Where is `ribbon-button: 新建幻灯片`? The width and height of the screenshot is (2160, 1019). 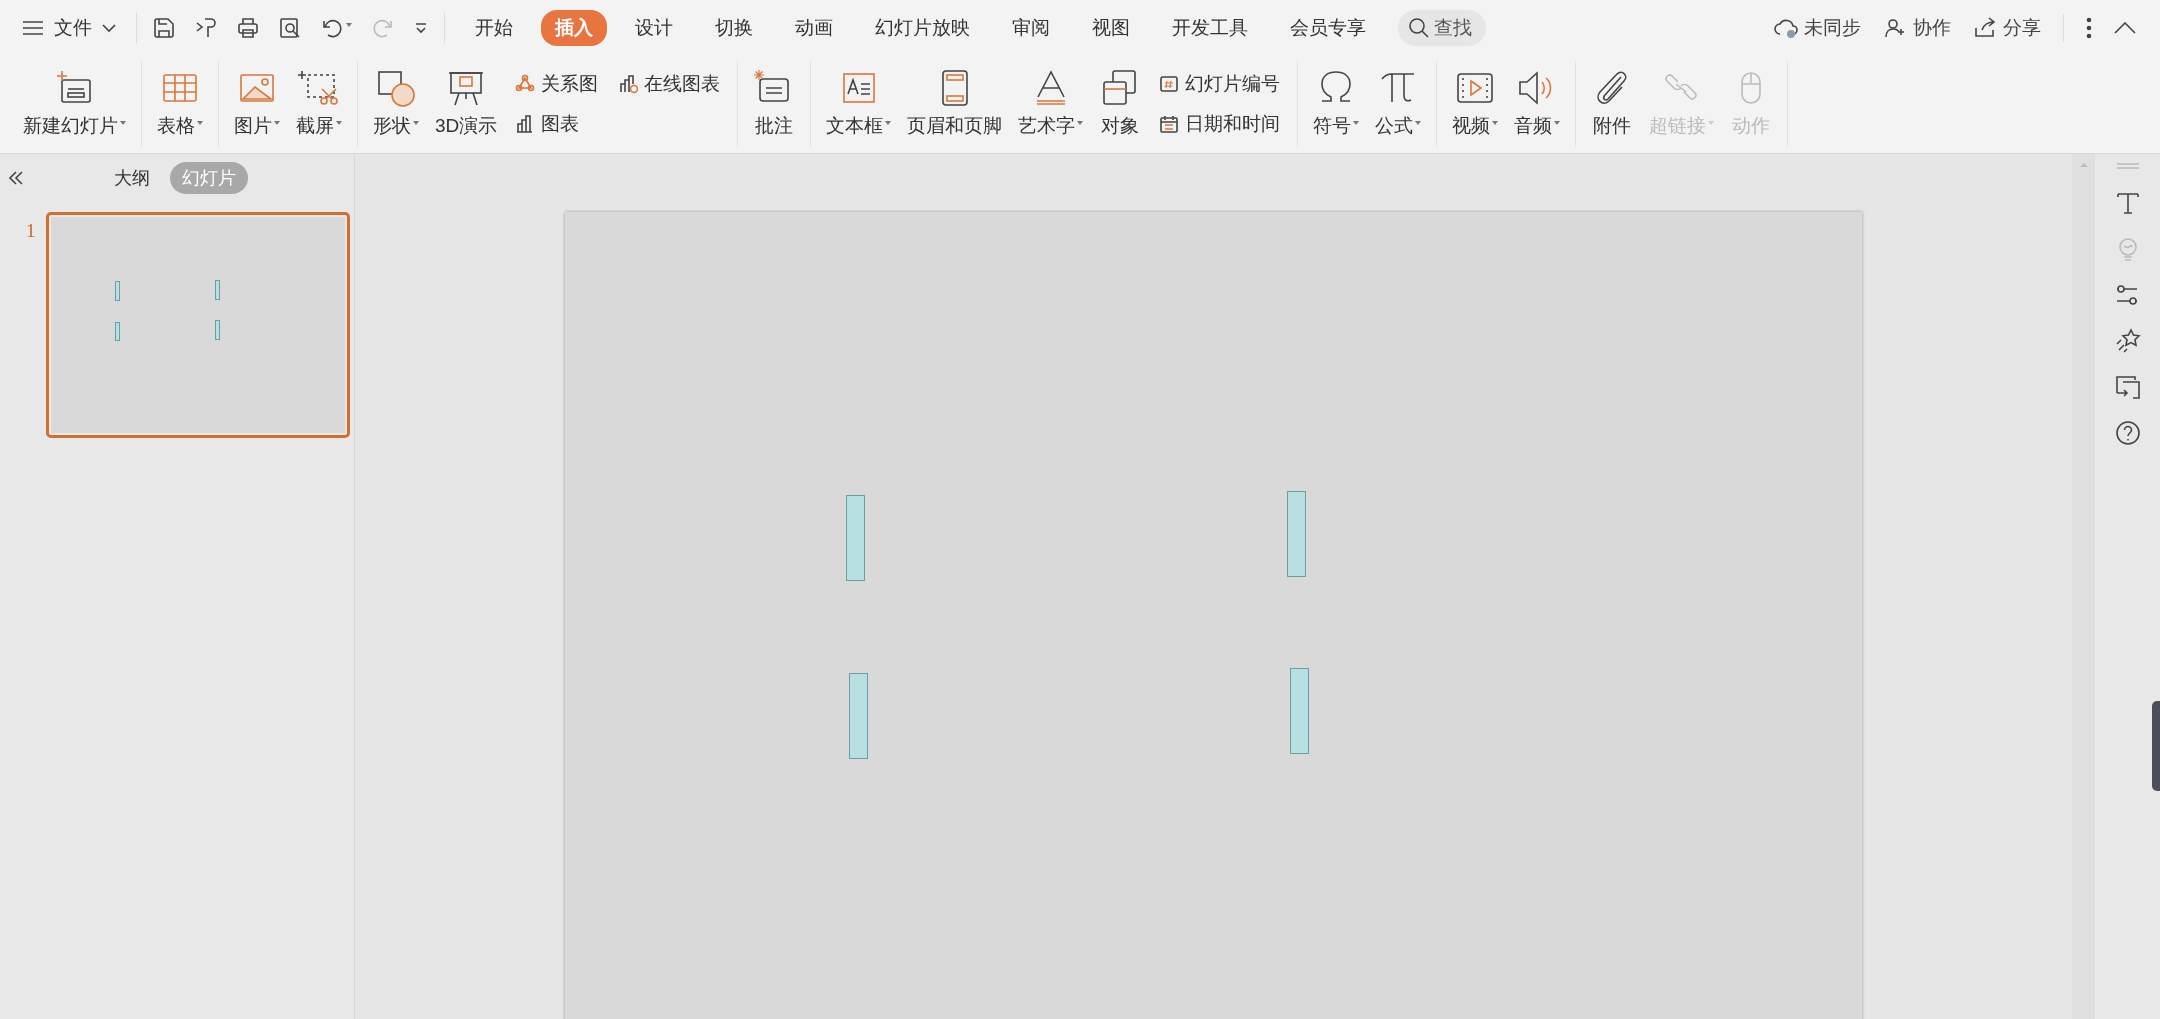 ribbon-button: 新建幻灯片 is located at coordinates (74, 104).